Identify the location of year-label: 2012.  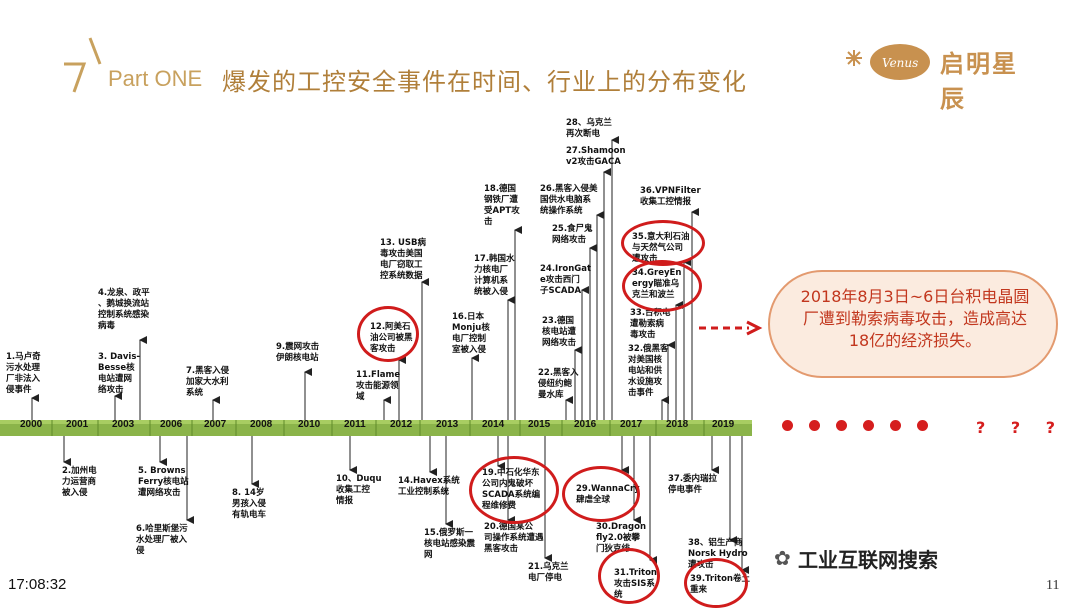
(401, 424).